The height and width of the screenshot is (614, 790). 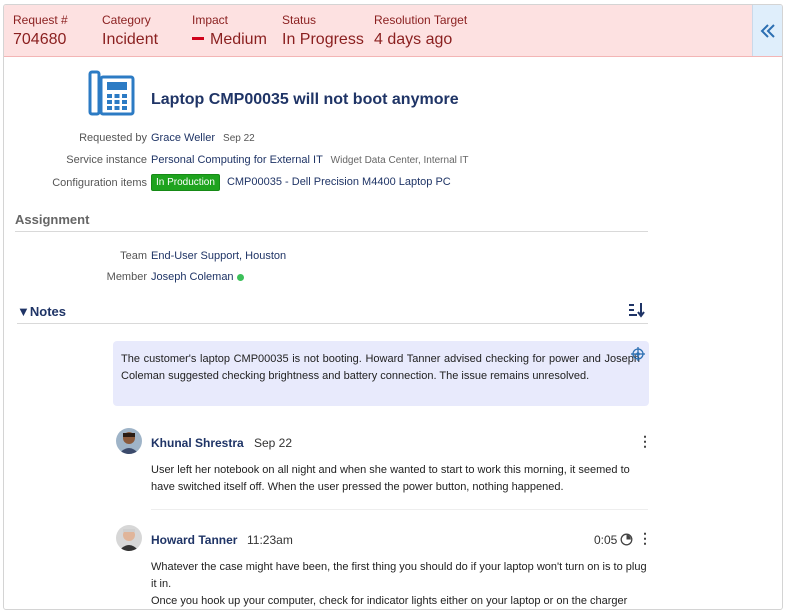 What do you see at coordinates (238, 39) in the screenshot?
I see `impact-value: Medium` at bounding box center [238, 39].